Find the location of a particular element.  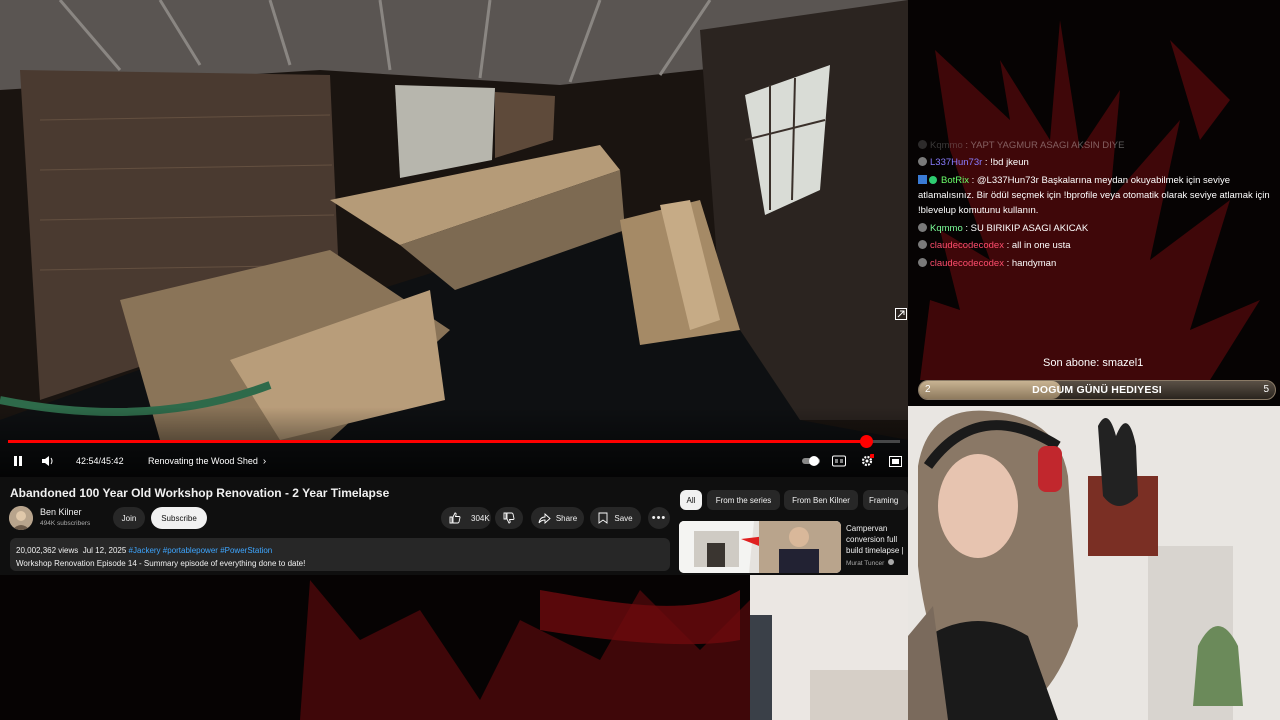

thumbnail-image is located at coordinates (760, 547).